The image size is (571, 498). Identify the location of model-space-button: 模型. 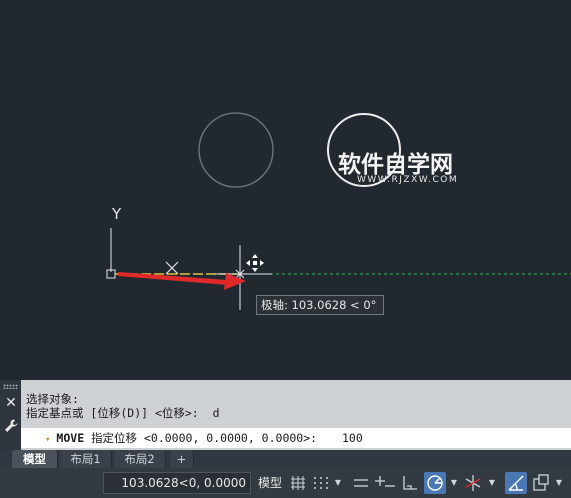
(270, 483).